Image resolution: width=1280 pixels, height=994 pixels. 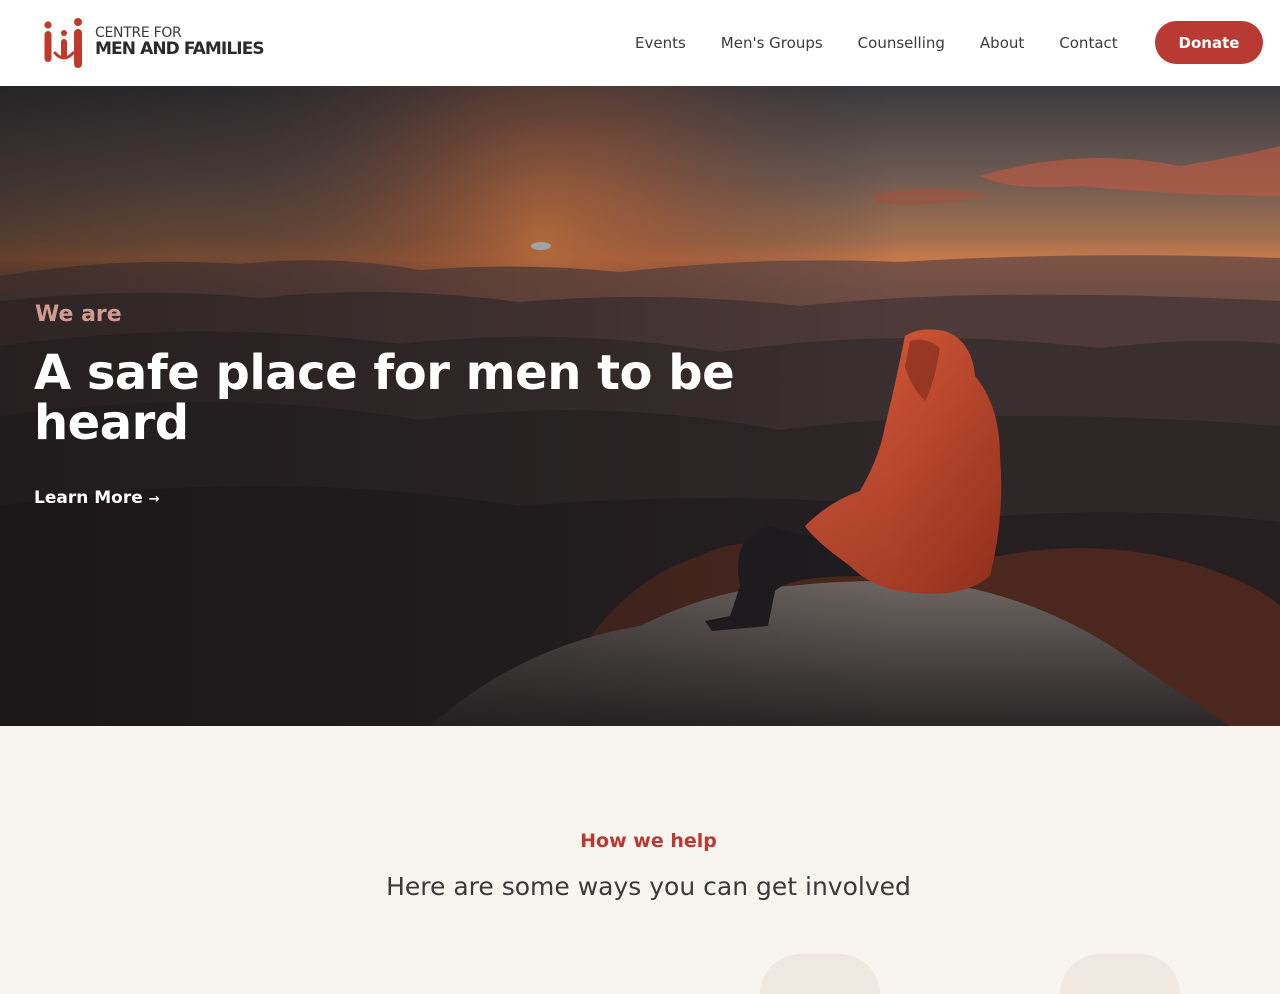 What do you see at coordinates (88, 498) in the screenshot?
I see `learn-more-label: Learn More` at bounding box center [88, 498].